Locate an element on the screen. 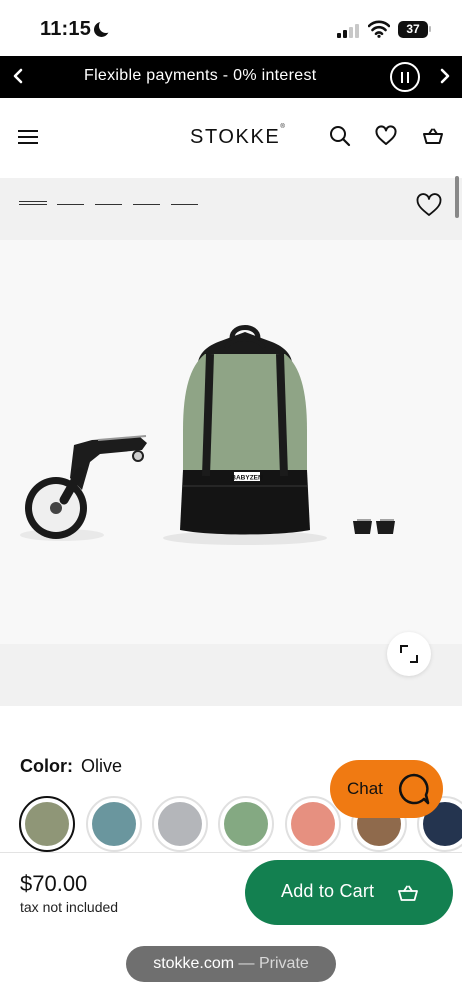 This screenshot has width=462, height=1000. product-price: $70.00 is located at coordinates (54, 883).